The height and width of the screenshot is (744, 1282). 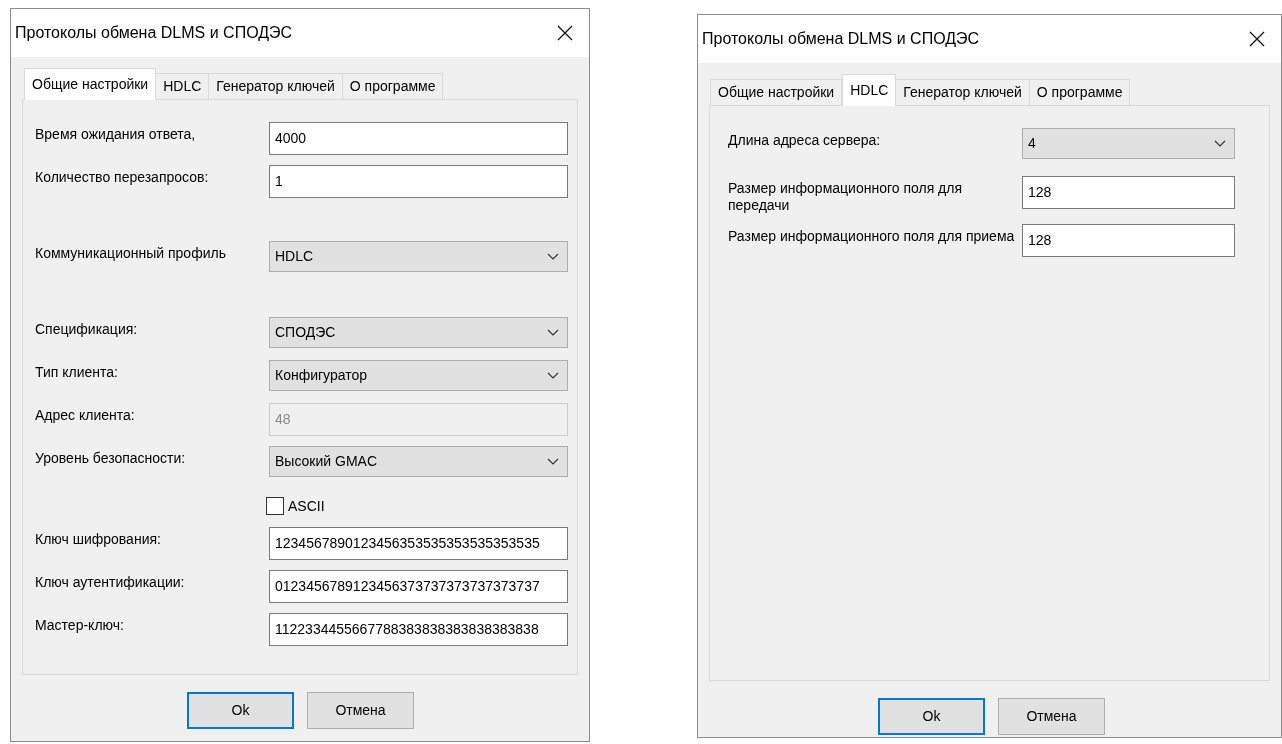 I want to click on text-field: 1234567890123456353535353535353535, so click(x=418, y=543).